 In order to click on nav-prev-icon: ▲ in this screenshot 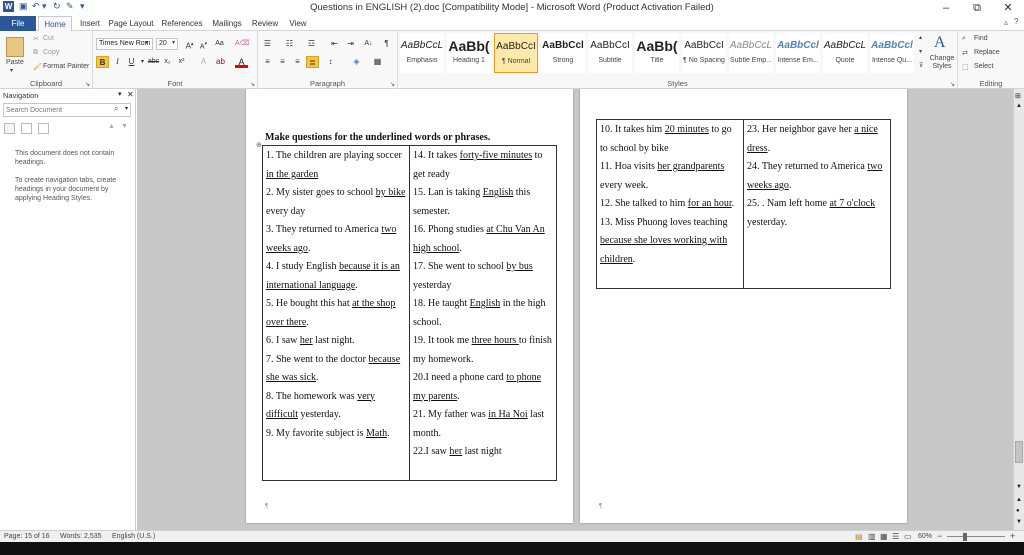, I will do `click(111, 126)`.